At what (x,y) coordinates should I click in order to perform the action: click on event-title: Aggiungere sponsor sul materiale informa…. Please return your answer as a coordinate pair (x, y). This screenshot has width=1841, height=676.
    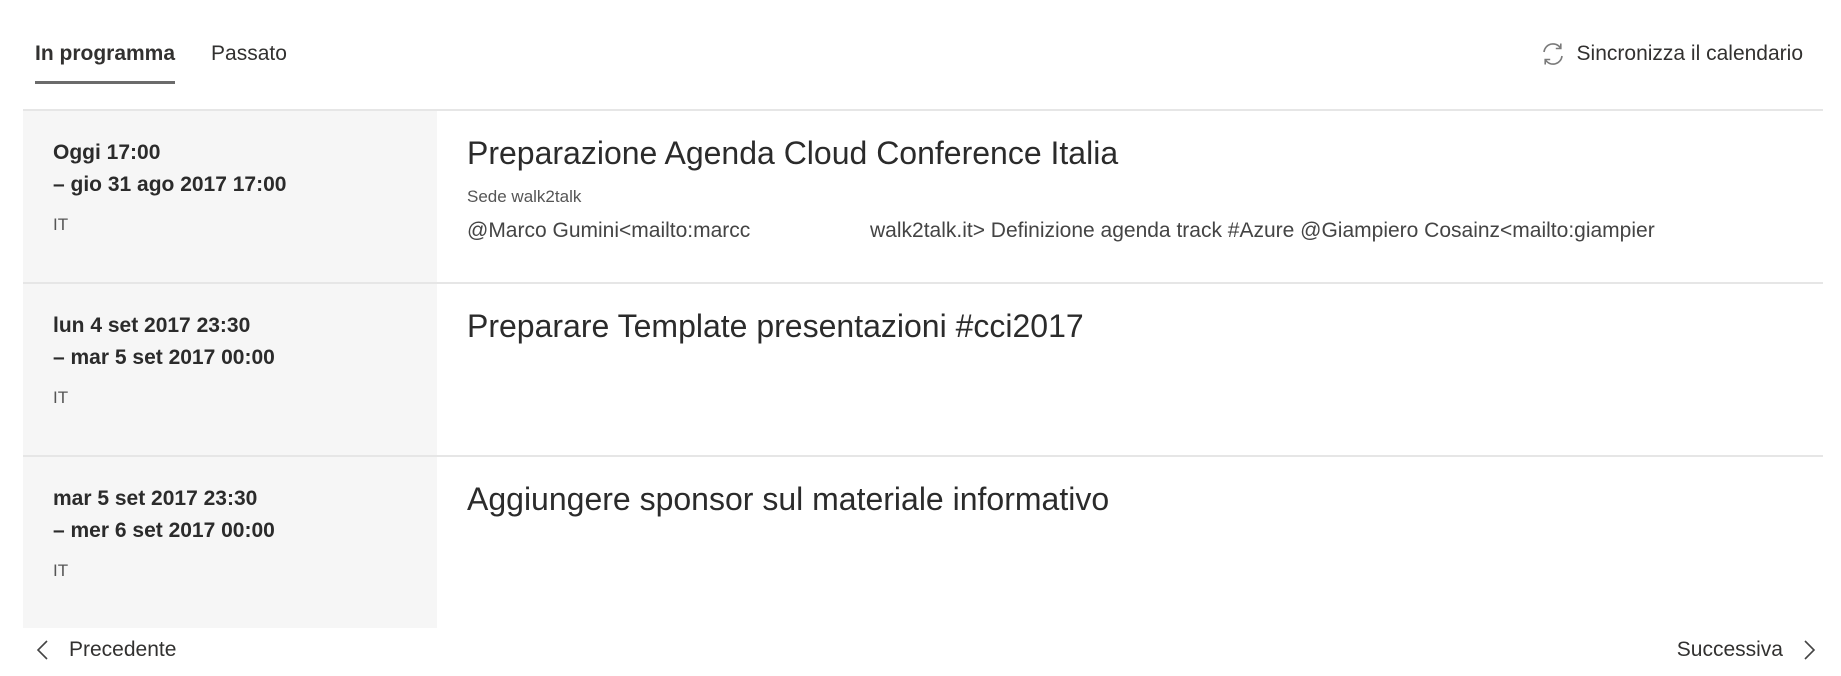
    Looking at the image, I should click on (1145, 499).